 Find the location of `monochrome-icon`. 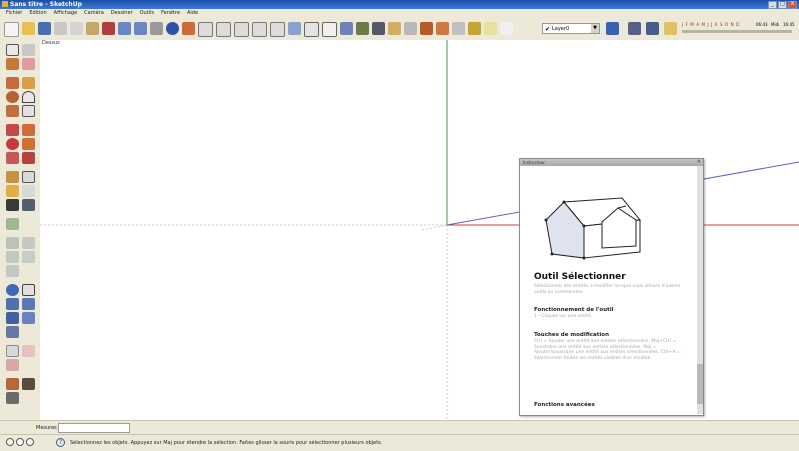

monochrome-icon is located at coordinates (378, 28).